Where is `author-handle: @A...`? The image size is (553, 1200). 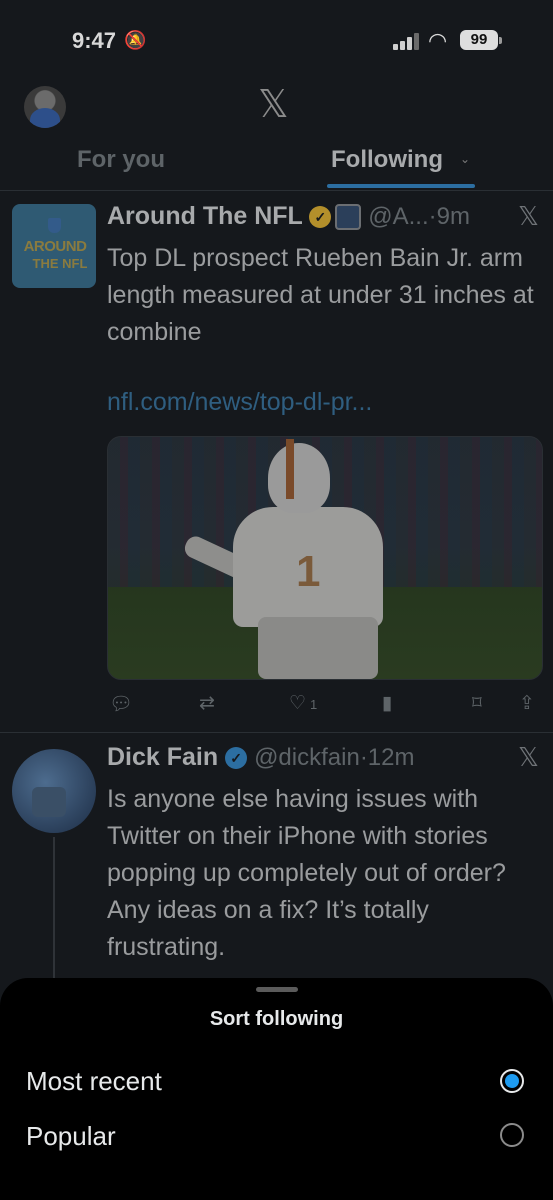
author-handle: @A... is located at coordinates (398, 216).